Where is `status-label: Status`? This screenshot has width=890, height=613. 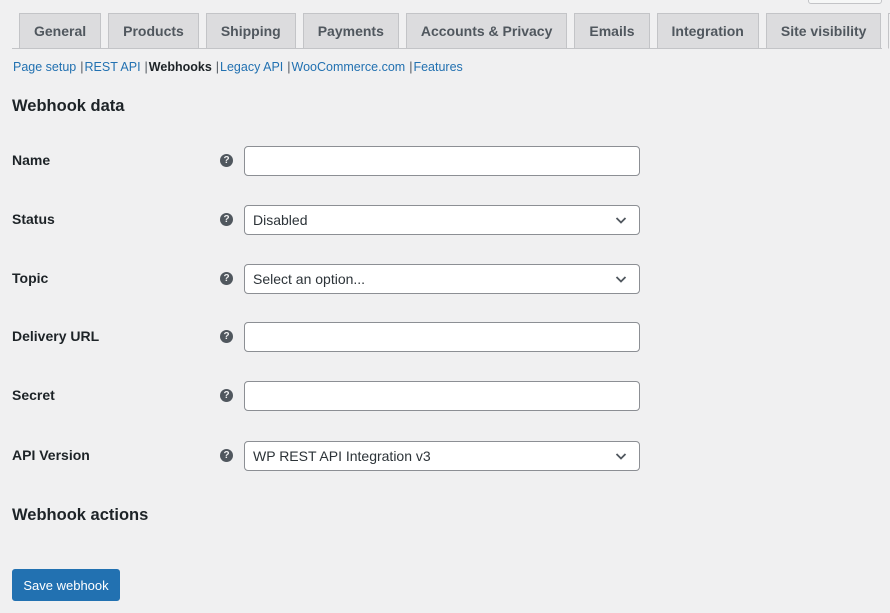
status-label: Status is located at coordinates (33, 219).